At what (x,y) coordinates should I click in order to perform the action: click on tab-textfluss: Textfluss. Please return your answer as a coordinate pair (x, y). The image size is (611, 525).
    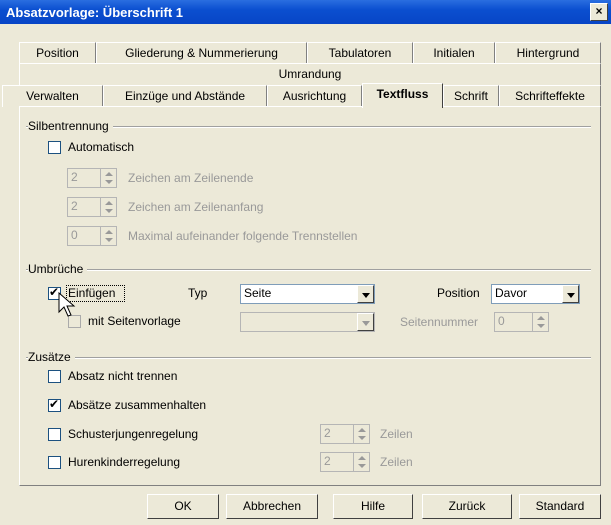
    Looking at the image, I should click on (402, 95).